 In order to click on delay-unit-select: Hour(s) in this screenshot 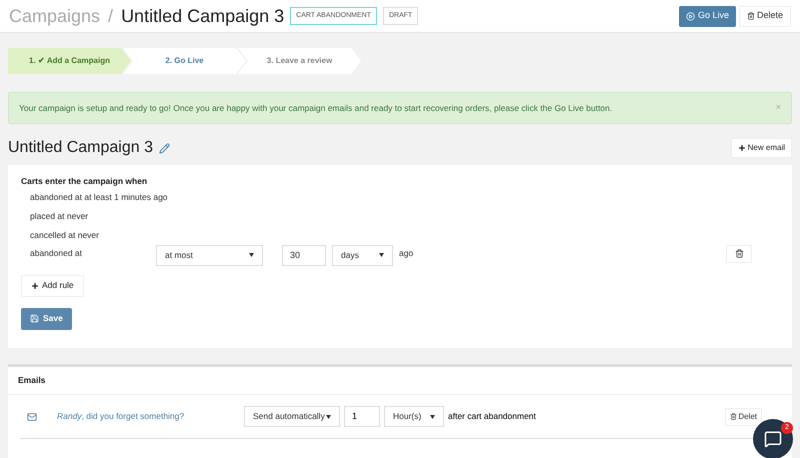, I will do `click(414, 416)`.